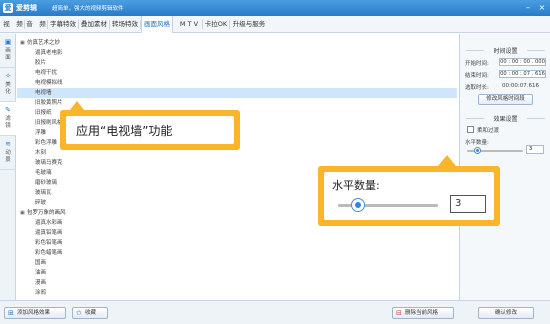 Image resolution: width=550 pixels, height=324 pixels. Describe the element at coordinates (88, 9) in the screenshot. I see `app-slogan: 超简单，强大的视频剪辑软件` at that location.